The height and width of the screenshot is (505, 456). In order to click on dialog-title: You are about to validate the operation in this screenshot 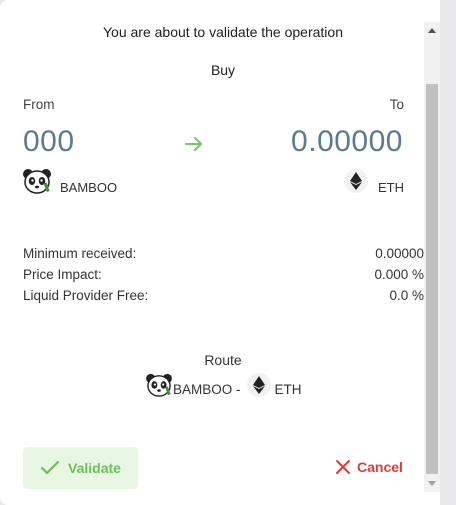, I will do `click(222, 32)`.